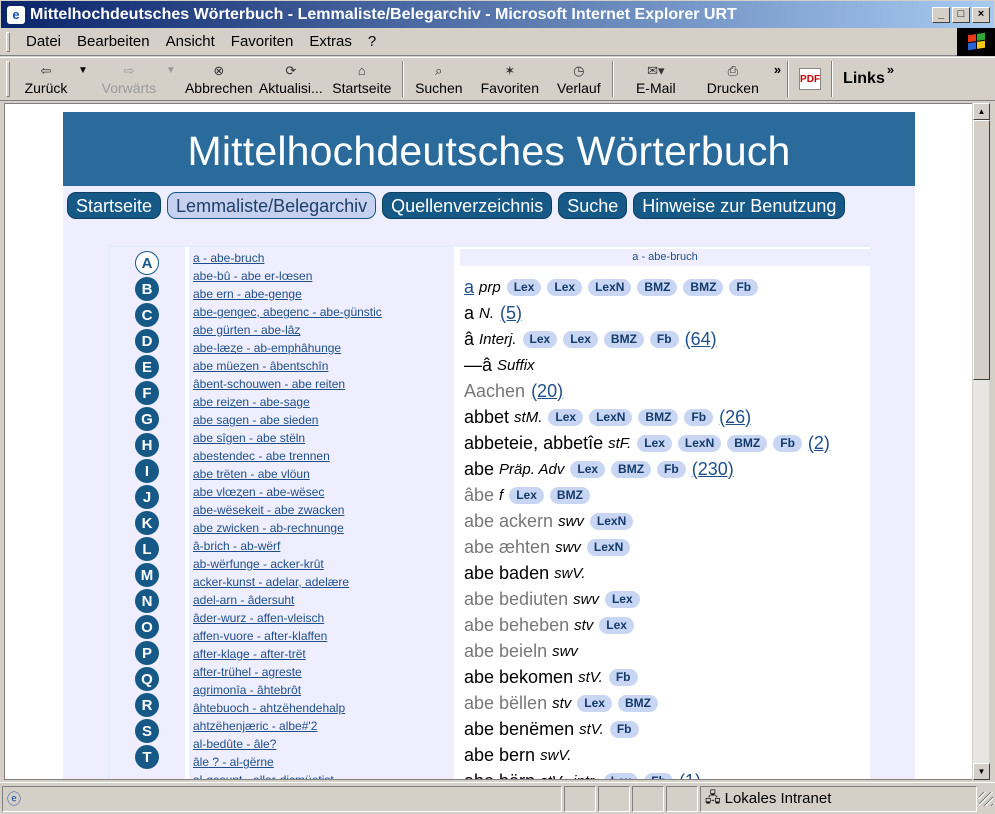 This screenshot has width=995, height=814. Describe the element at coordinates (372, 41) in the screenshot. I see `menu-help: ?` at that location.